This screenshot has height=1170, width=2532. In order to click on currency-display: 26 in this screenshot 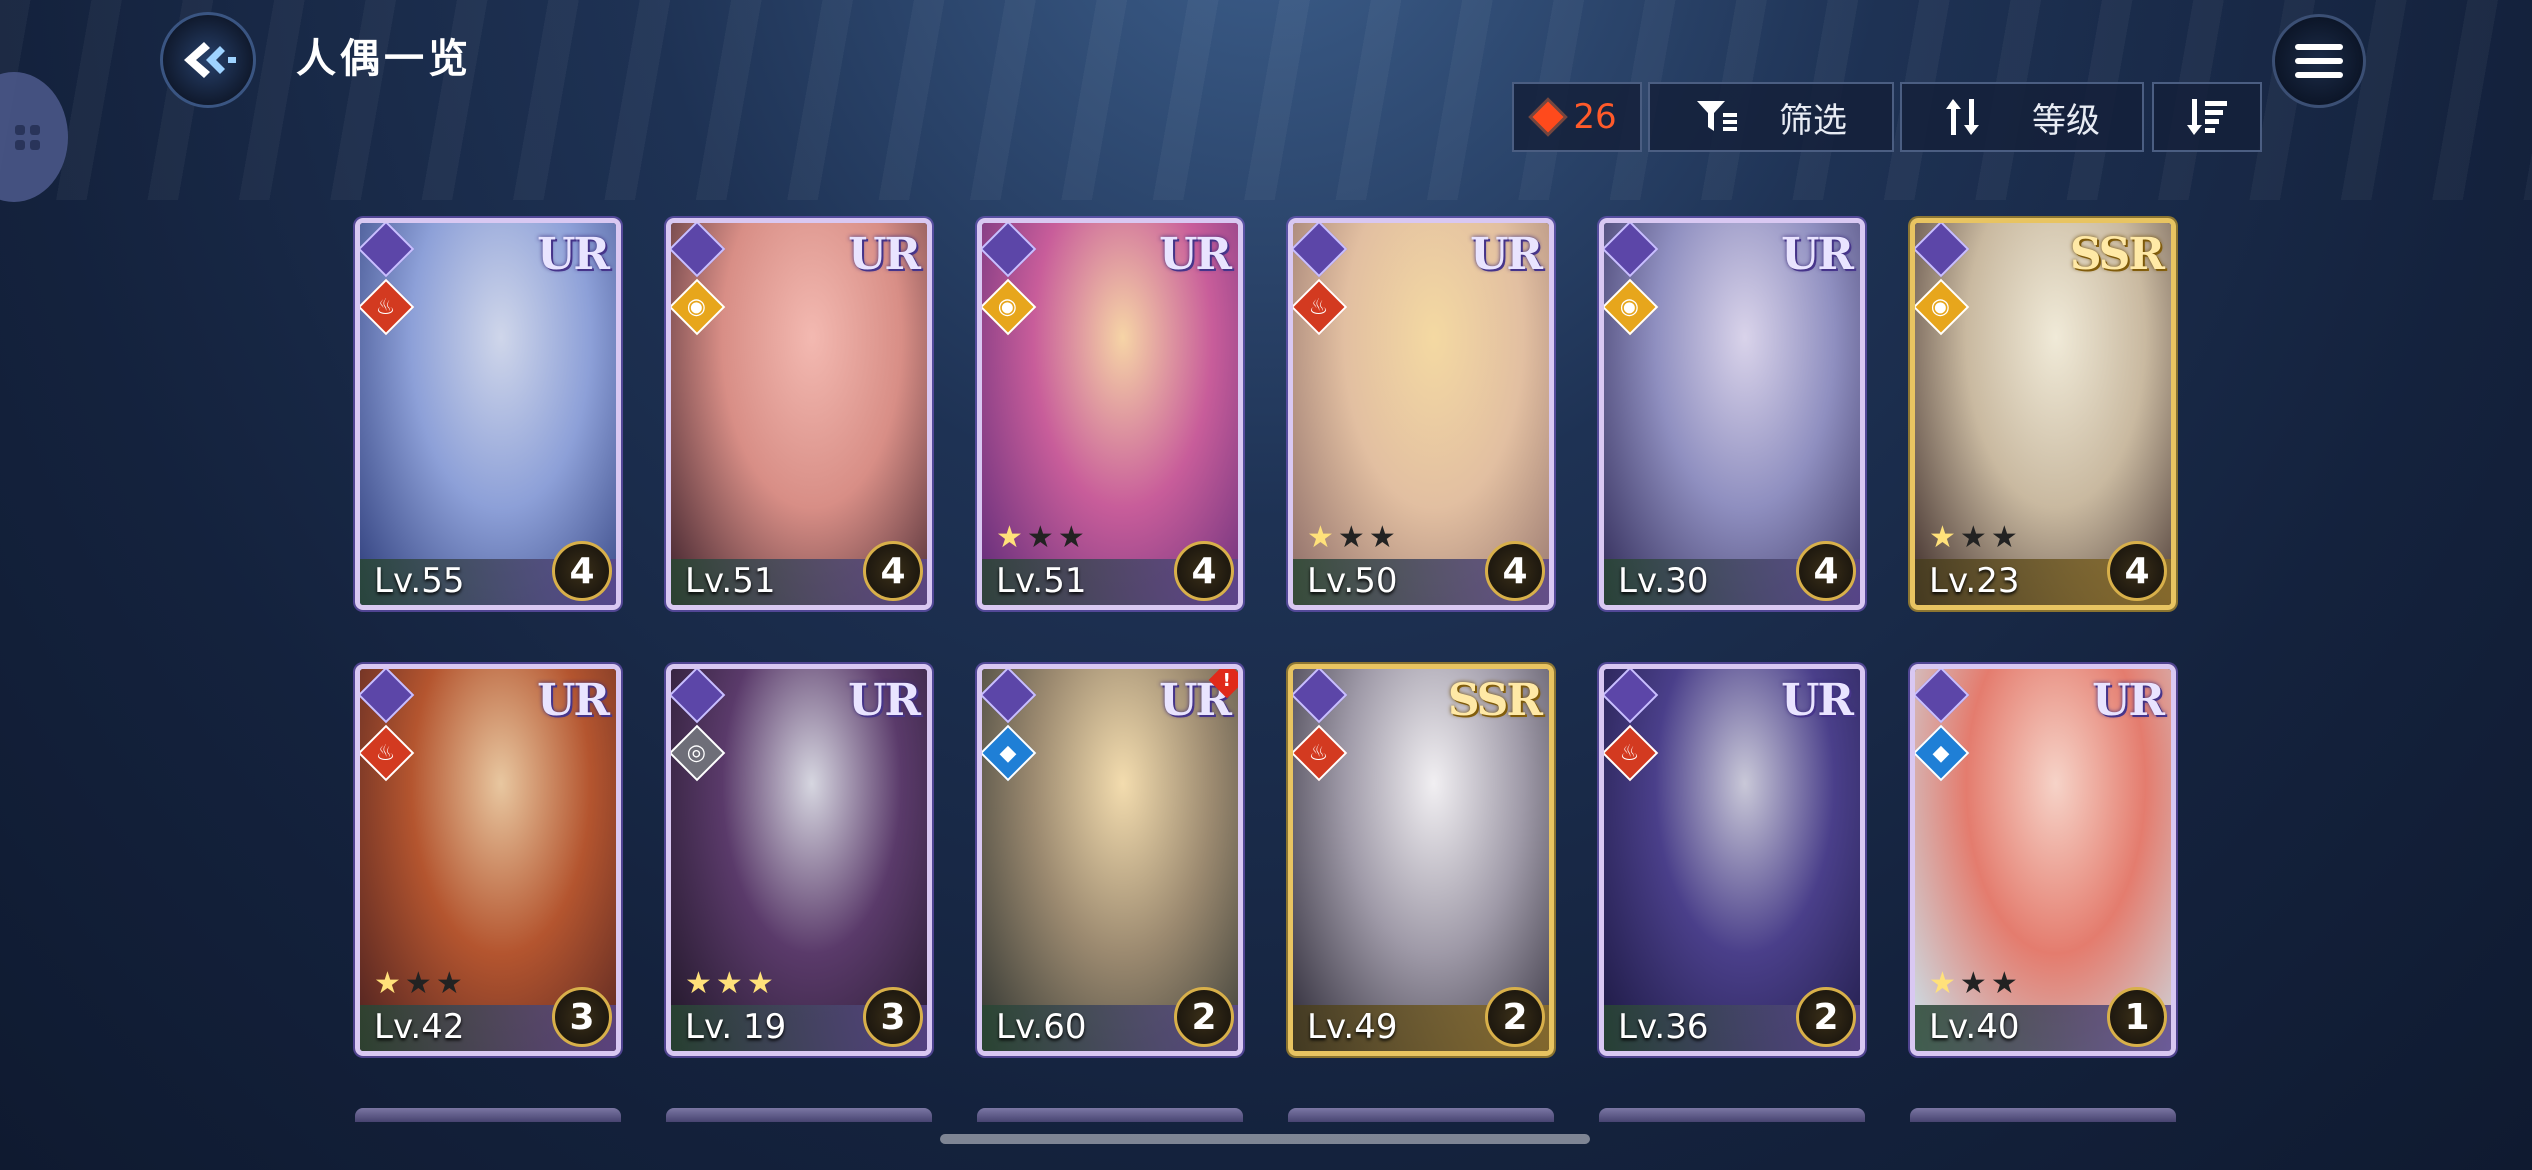, I will do `click(1577, 117)`.